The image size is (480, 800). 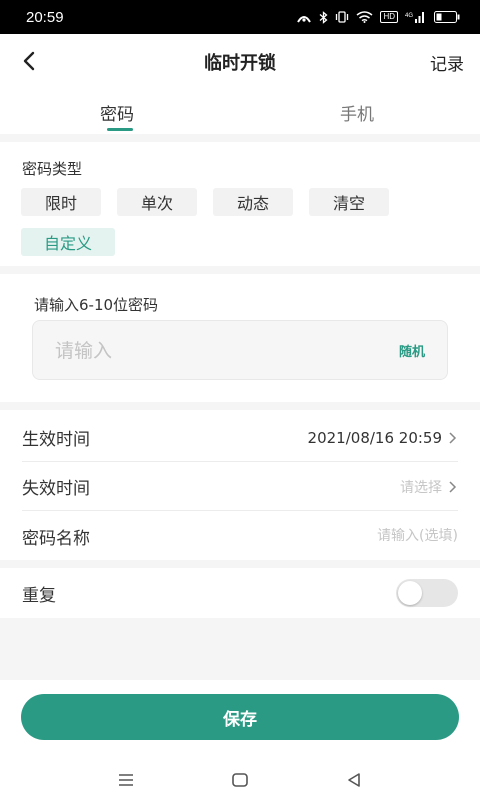 I want to click on mobile-data-icon, so click(x=304, y=19).